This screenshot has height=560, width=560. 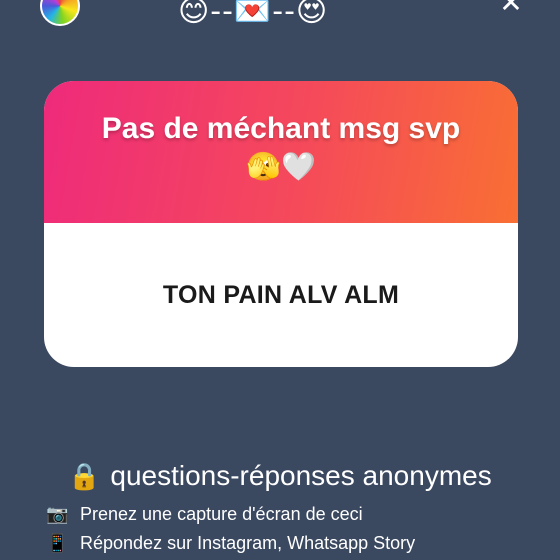 What do you see at coordinates (253, 14) in the screenshot?
I see `title-emojis: 😊--💌--😍` at bounding box center [253, 14].